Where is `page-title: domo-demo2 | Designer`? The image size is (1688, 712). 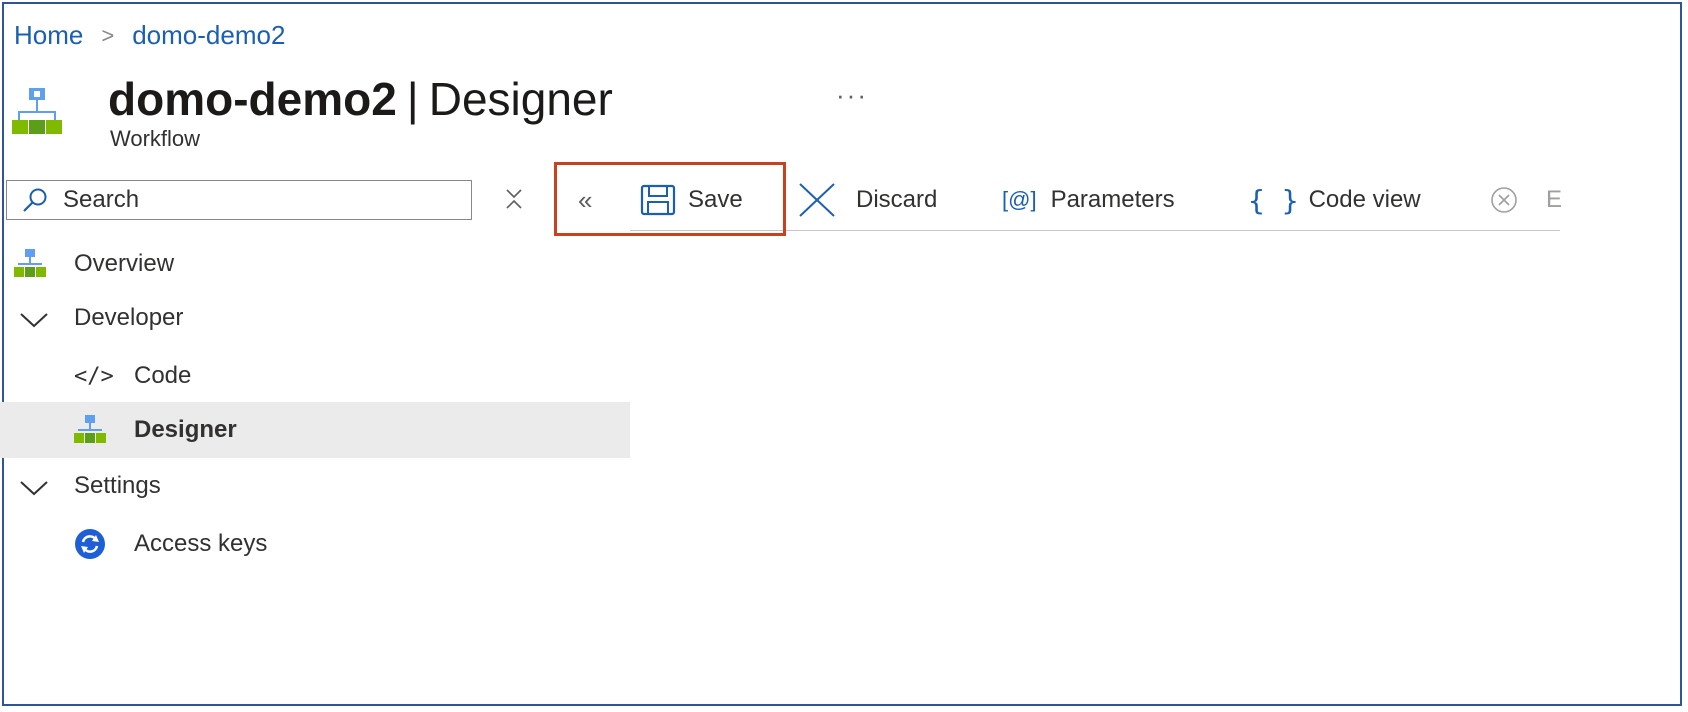
page-title: domo-demo2 | Designer is located at coordinates (360, 99).